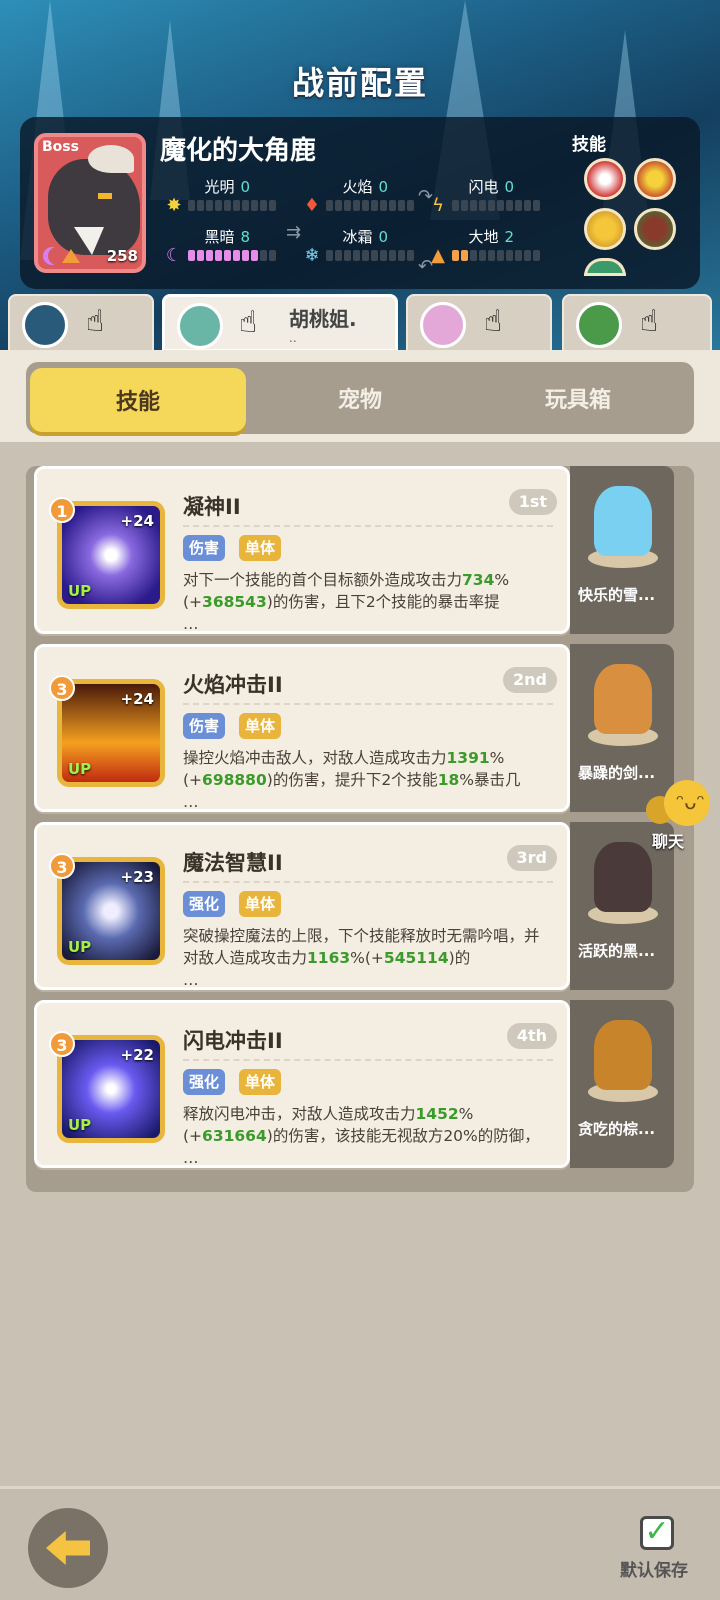 The image size is (720, 1600). Describe the element at coordinates (578, 398) in the screenshot. I see `tab-toybox: 玩具箱` at that location.